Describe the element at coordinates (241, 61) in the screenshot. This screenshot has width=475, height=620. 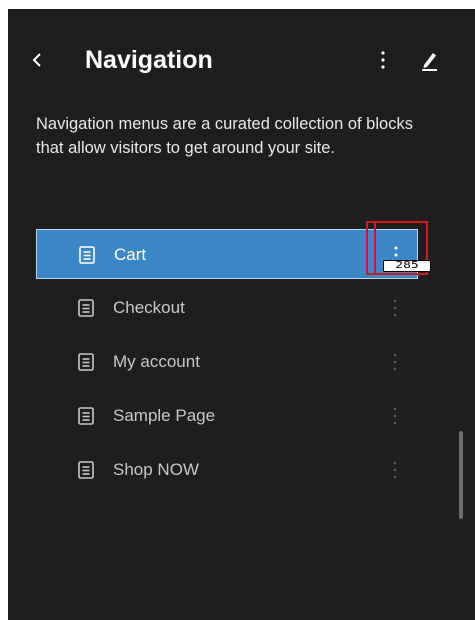
I see `panel-header: Navigation` at that location.